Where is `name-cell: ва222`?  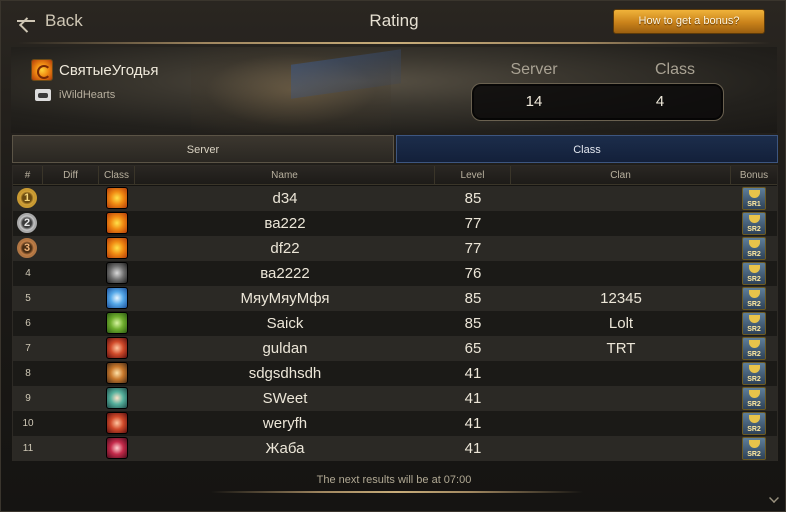
name-cell: ва222 is located at coordinates (285, 223).